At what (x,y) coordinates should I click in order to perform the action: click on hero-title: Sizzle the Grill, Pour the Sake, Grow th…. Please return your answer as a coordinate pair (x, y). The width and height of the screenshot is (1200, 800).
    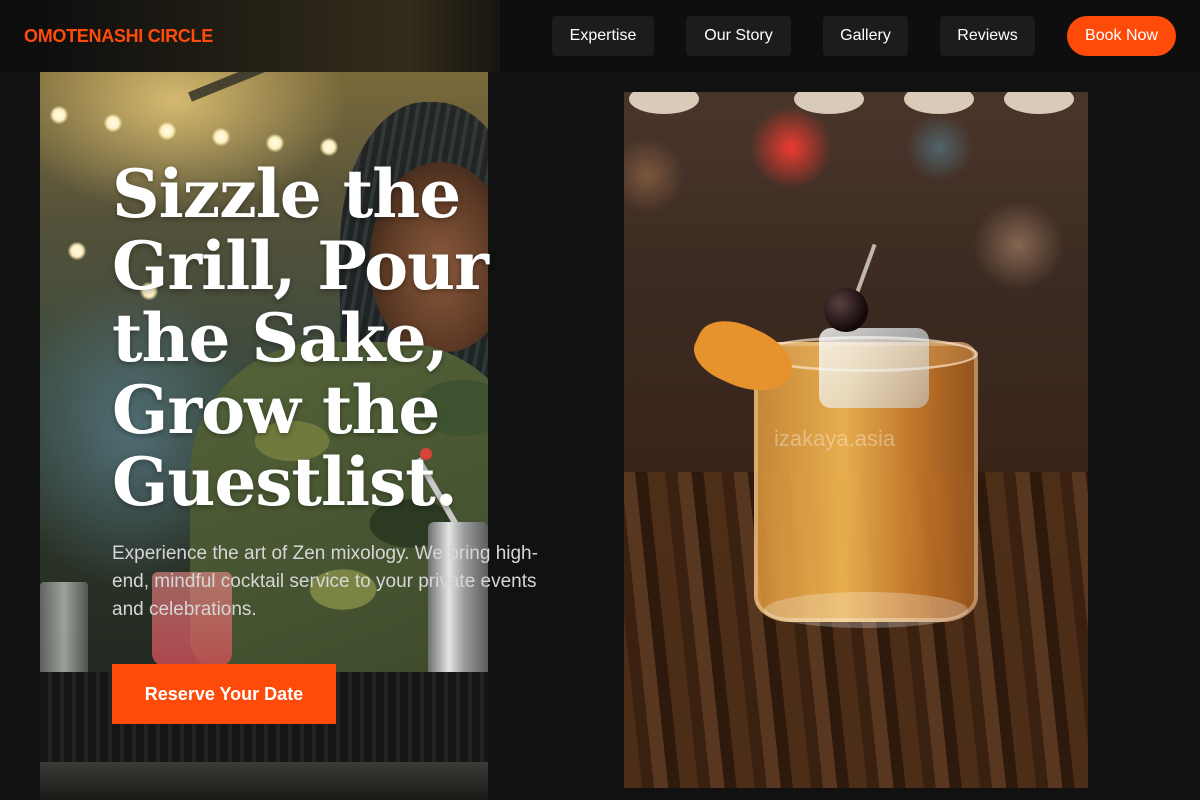
    Looking at the image, I should click on (300, 338).